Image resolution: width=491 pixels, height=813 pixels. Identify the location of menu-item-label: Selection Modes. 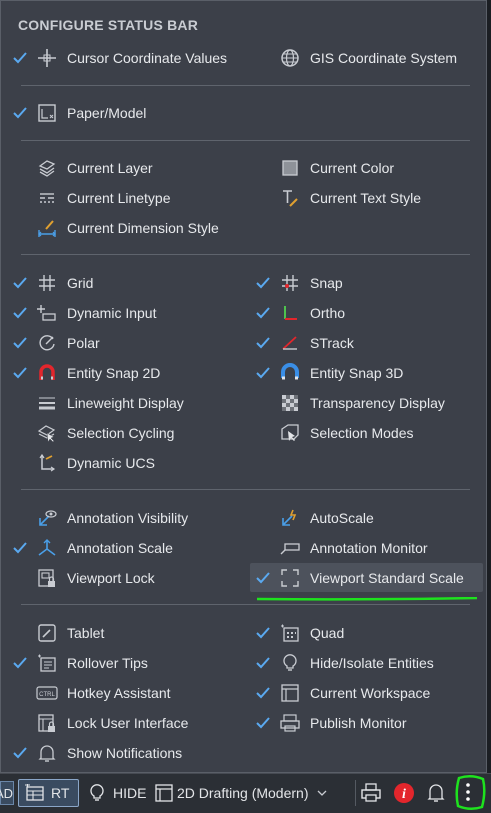
(362, 433).